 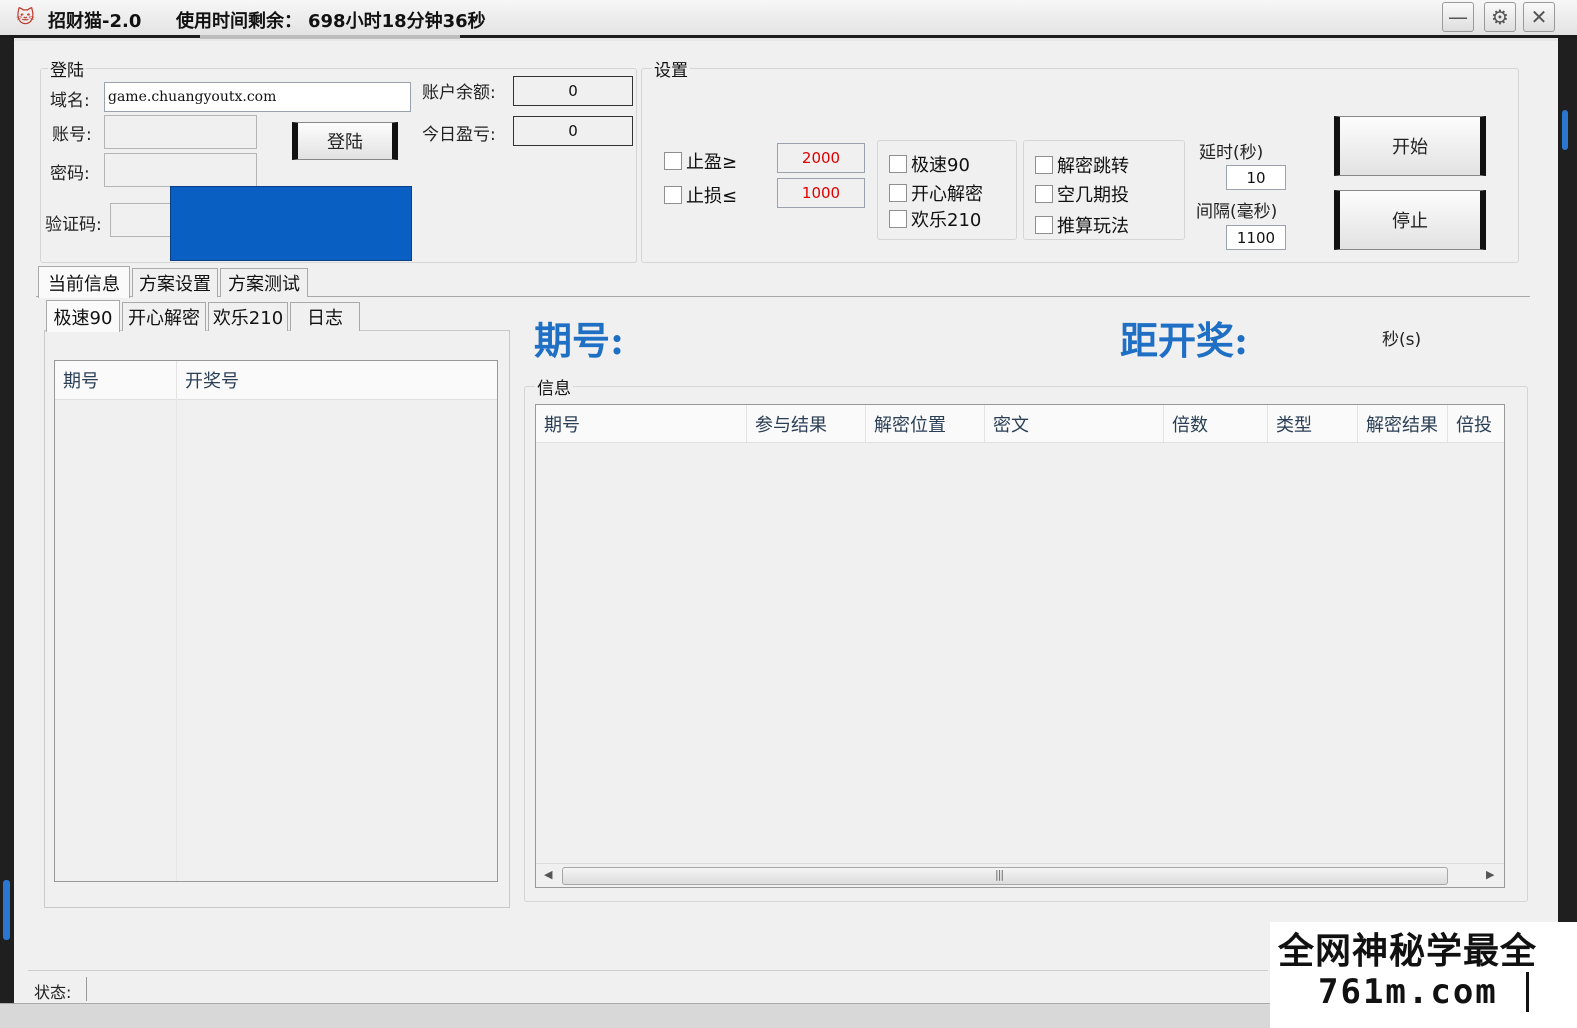 I want to click on game-label: 开心解密, so click(x=947, y=194).